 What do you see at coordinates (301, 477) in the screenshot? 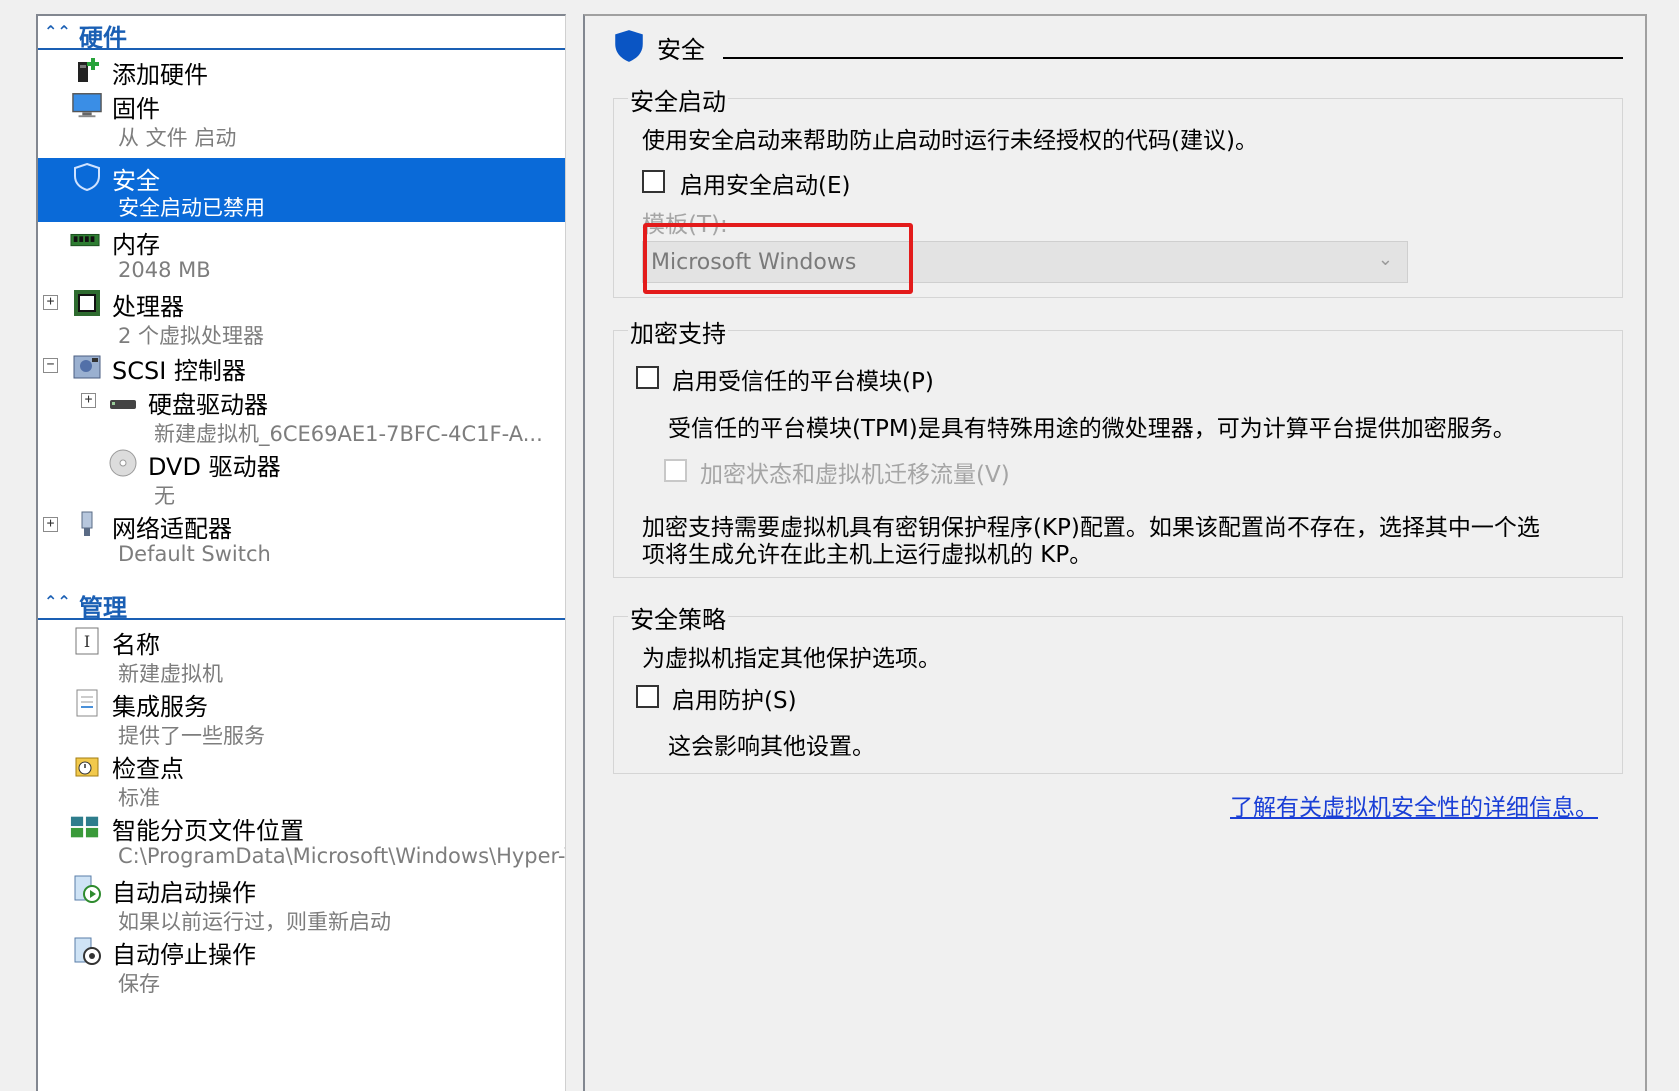
I see `tree-item-dvd-drive: DVD 驱动器 无` at bounding box center [301, 477].